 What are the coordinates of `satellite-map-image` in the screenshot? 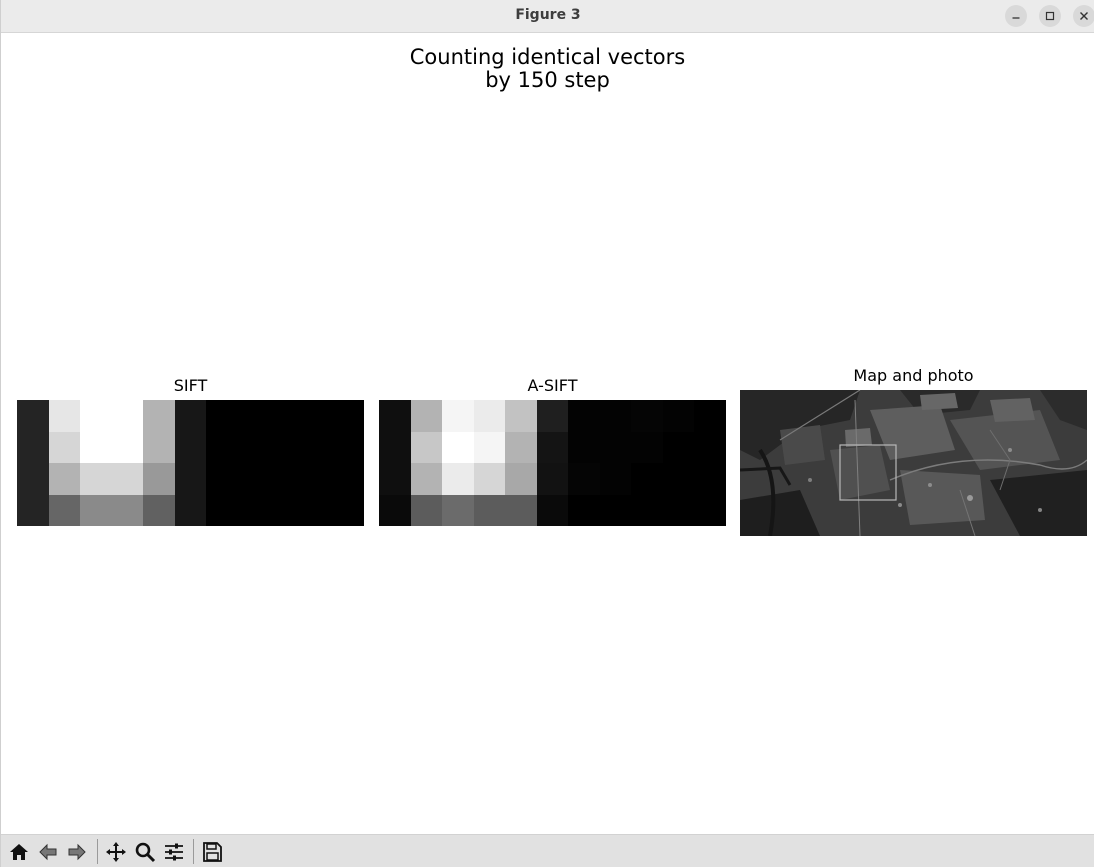 It's located at (913, 463).